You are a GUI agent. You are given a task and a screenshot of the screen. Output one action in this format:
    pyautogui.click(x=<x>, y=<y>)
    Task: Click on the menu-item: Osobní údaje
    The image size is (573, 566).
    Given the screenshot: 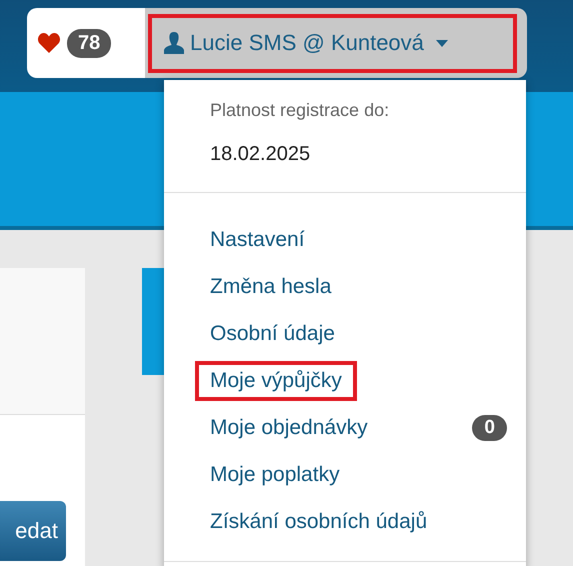 What is the action you would take?
    pyautogui.click(x=272, y=334)
    